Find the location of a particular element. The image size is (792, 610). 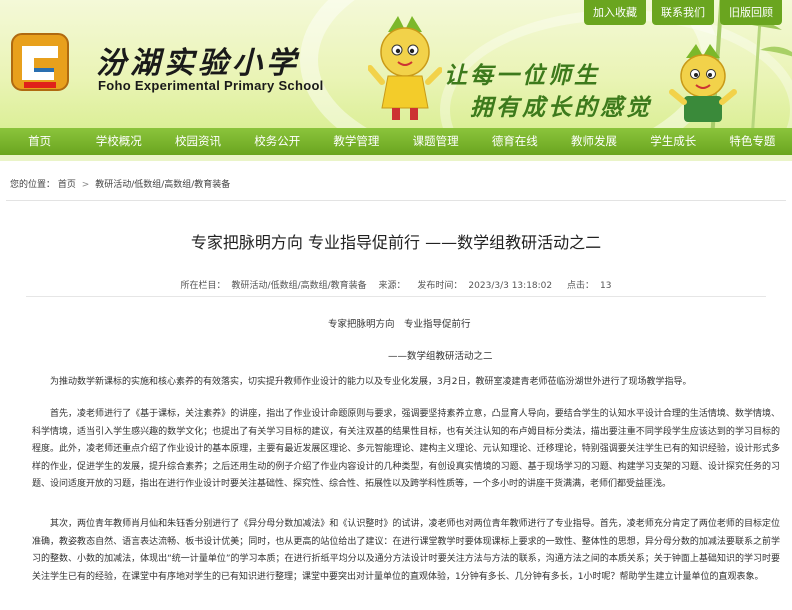

slogan-line-2: 拥有成长的感觉 is located at coordinates (561, 107).